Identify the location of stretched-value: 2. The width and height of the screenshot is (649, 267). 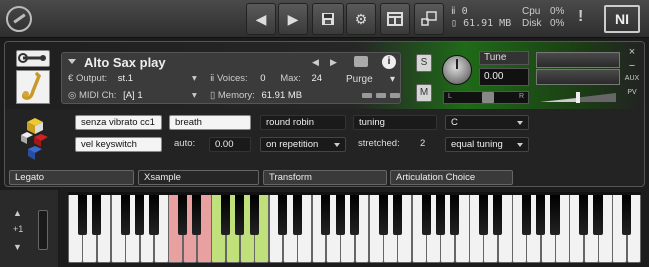
(426, 144).